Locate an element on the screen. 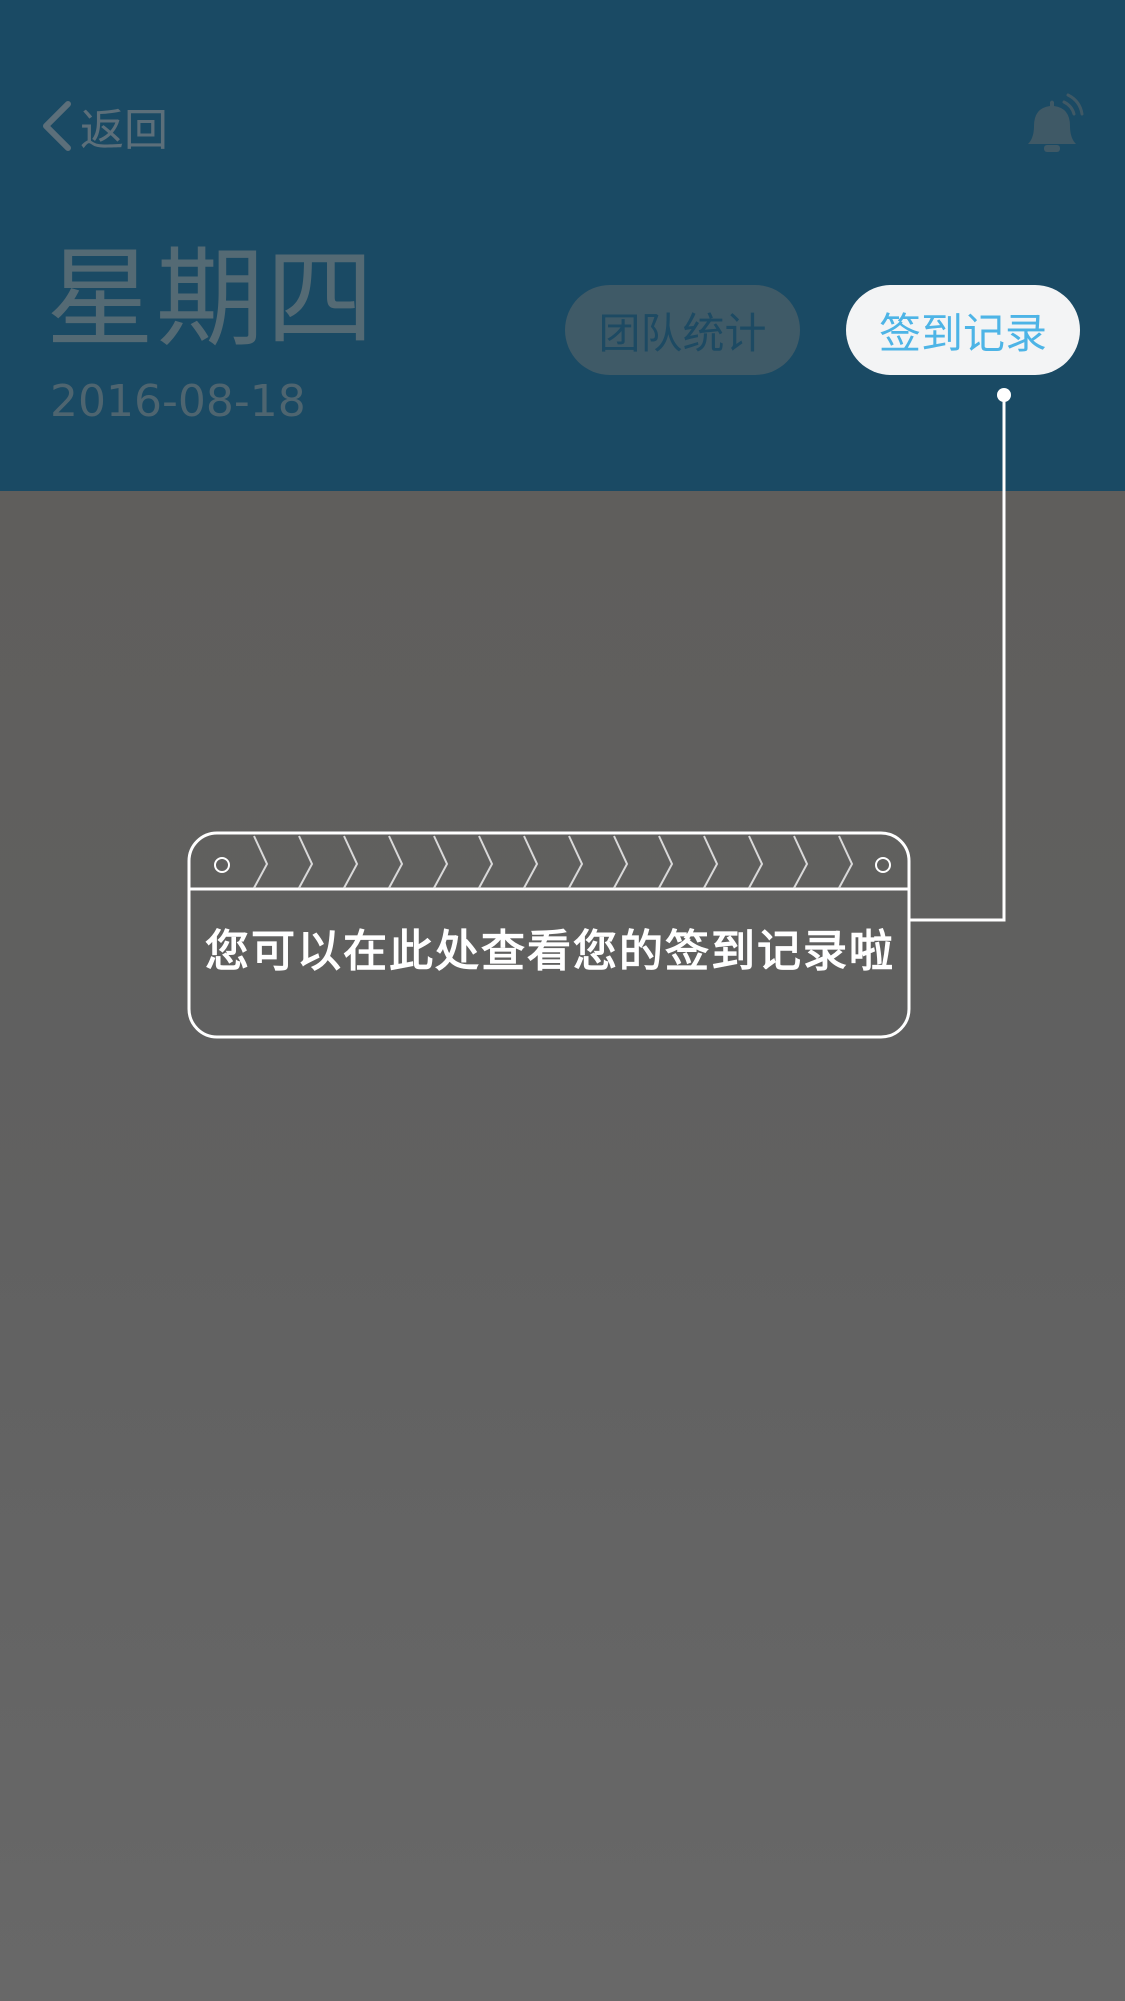 This screenshot has width=1125, height=2001. rivet-left is located at coordinates (222, 865).